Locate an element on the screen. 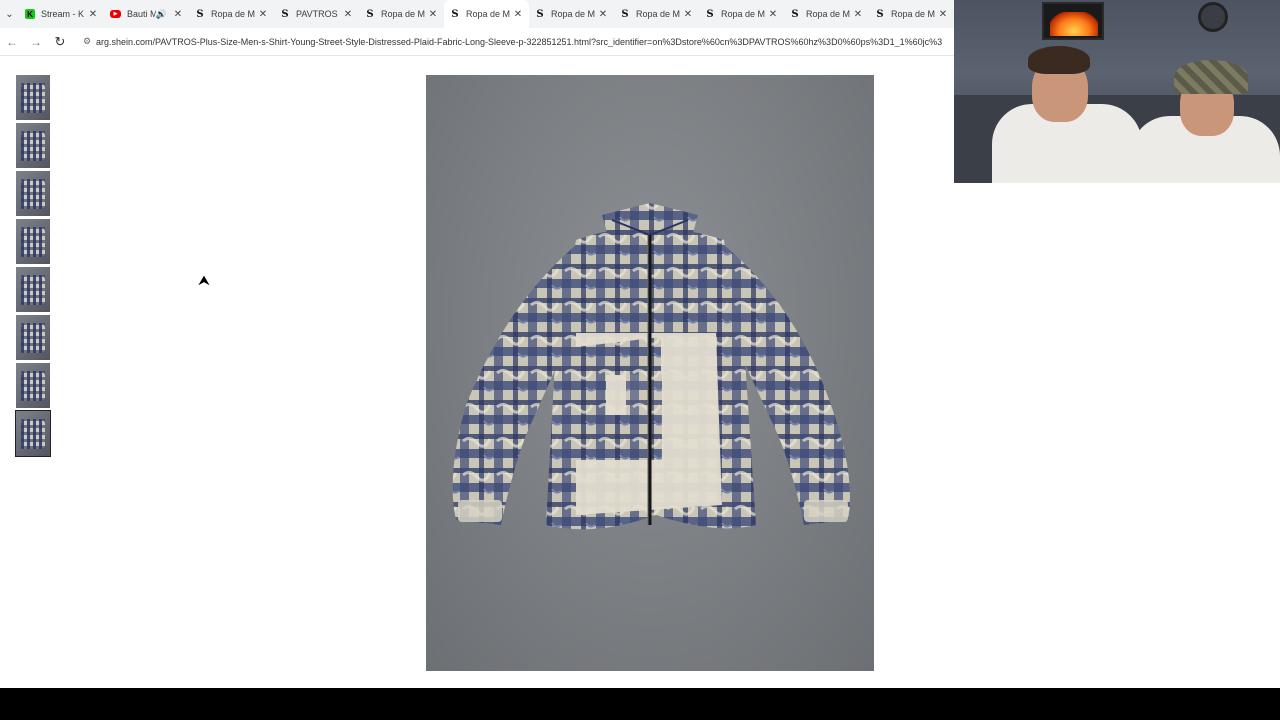 The image size is (1280, 720). tab-audio-icon: 🔊 is located at coordinates (161, 14).